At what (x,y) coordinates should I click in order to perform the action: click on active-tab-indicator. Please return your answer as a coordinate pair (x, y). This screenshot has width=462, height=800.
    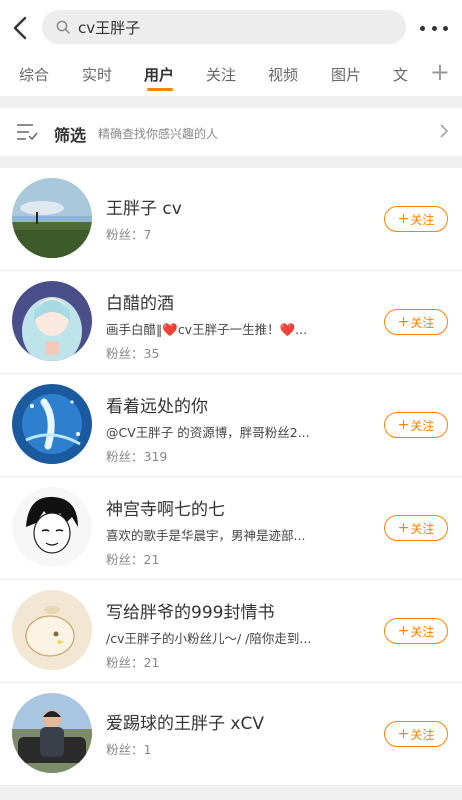
    Looking at the image, I should click on (160, 89).